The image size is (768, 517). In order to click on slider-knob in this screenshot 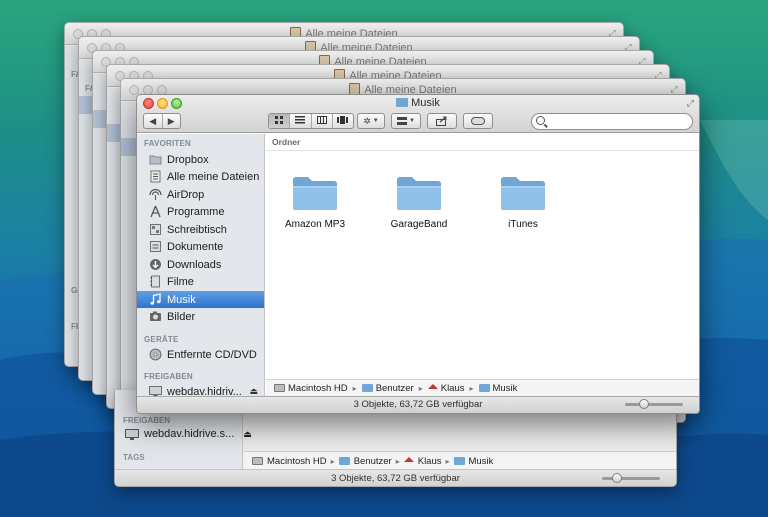, I will do `click(644, 404)`.